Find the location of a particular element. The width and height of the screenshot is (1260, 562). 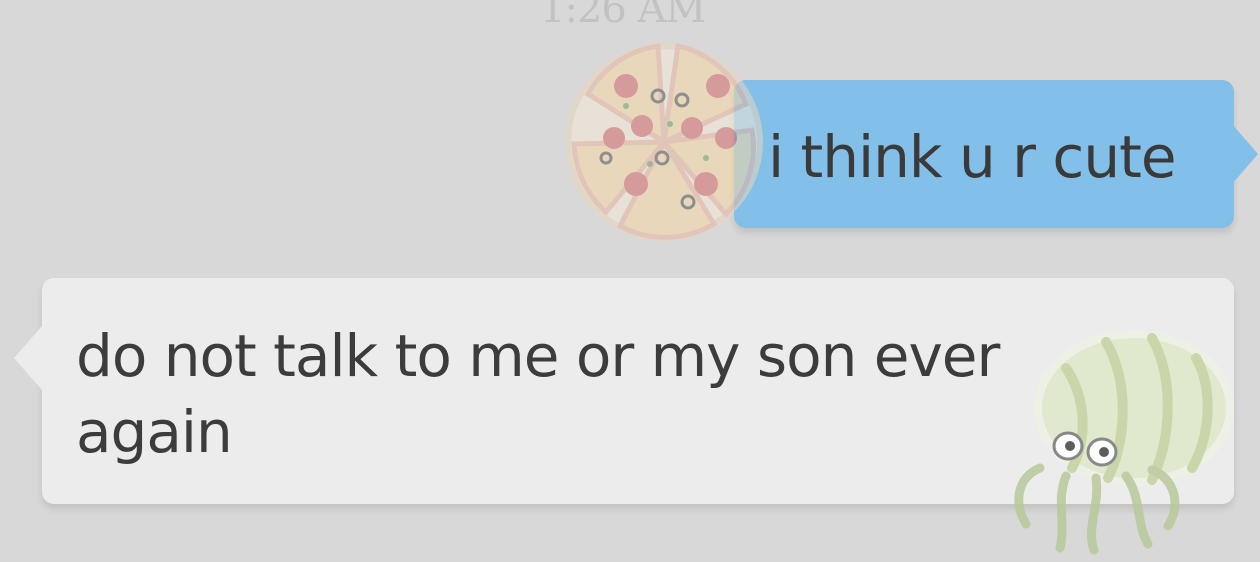

outgoing-message-text: i think u r cute is located at coordinates (972, 157).